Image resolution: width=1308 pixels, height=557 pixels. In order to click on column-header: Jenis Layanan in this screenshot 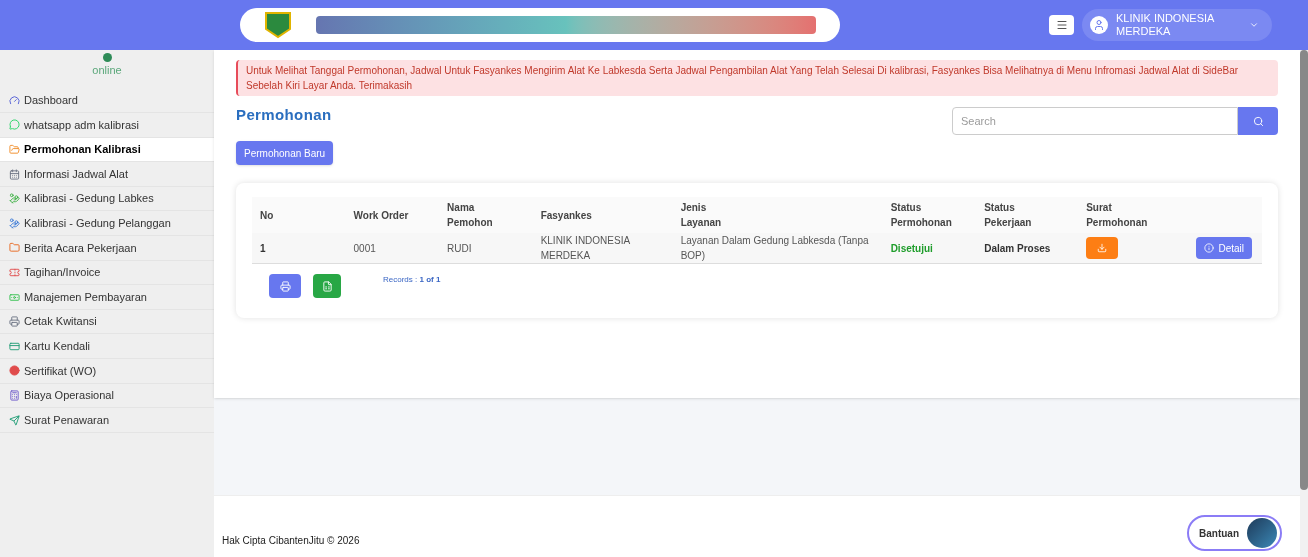, I will do `click(701, 215)`.